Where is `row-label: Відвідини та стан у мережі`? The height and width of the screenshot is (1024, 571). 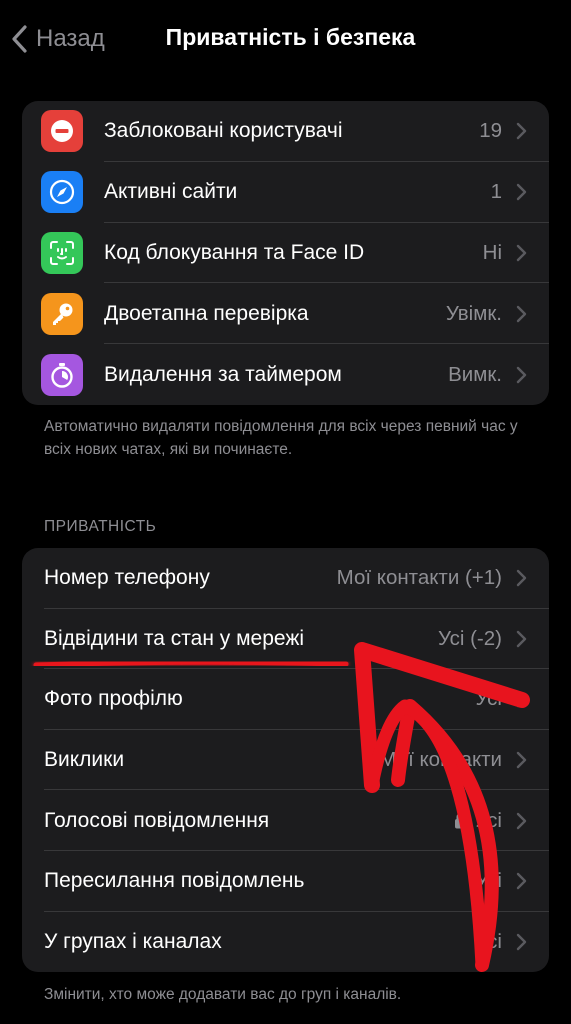 row-label: Відвідини та стан у мережі is located at coordinates (174, 638).